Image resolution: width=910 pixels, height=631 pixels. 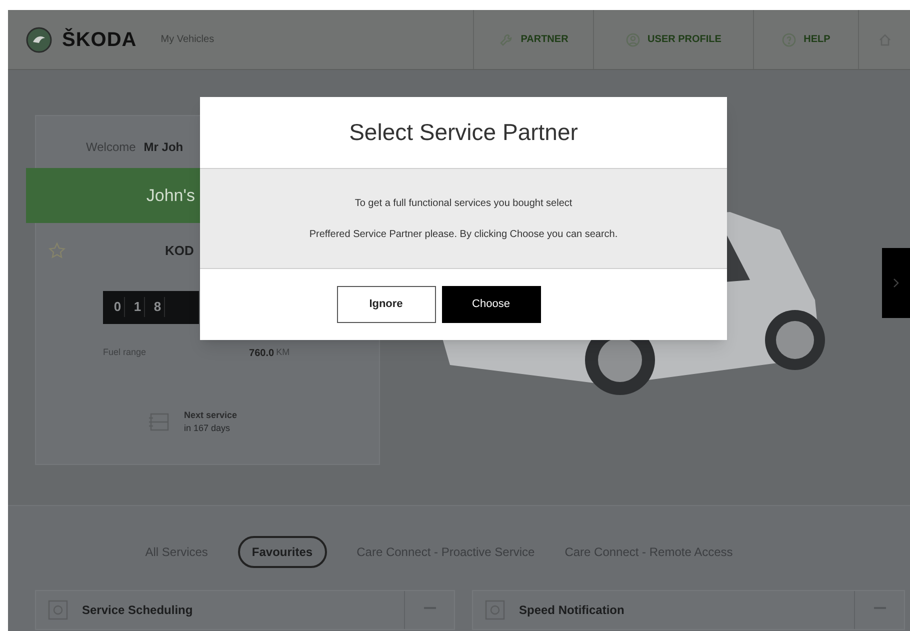 I want to click on service-name: Speed Notification, so click(x=571, y=610).